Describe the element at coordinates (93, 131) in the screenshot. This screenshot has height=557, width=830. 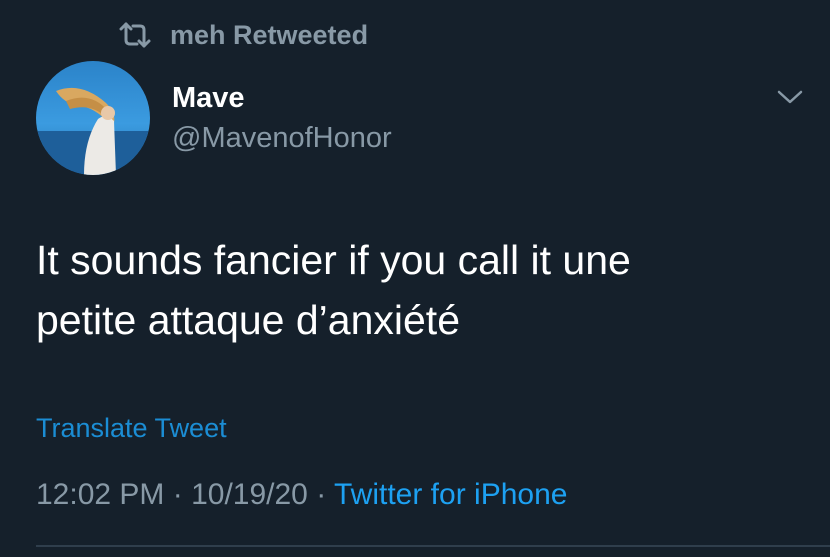
I see `avatar-photo` at that location.